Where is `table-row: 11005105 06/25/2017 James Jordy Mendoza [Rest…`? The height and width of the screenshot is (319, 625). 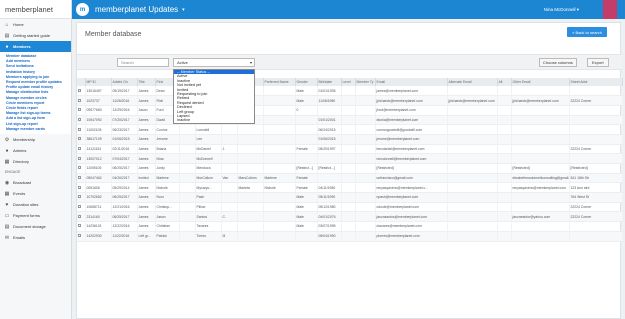 table-row: 11005105 06/25/2017 James Jordy Mendoza [Rest… is located at coordinates (350, 168).